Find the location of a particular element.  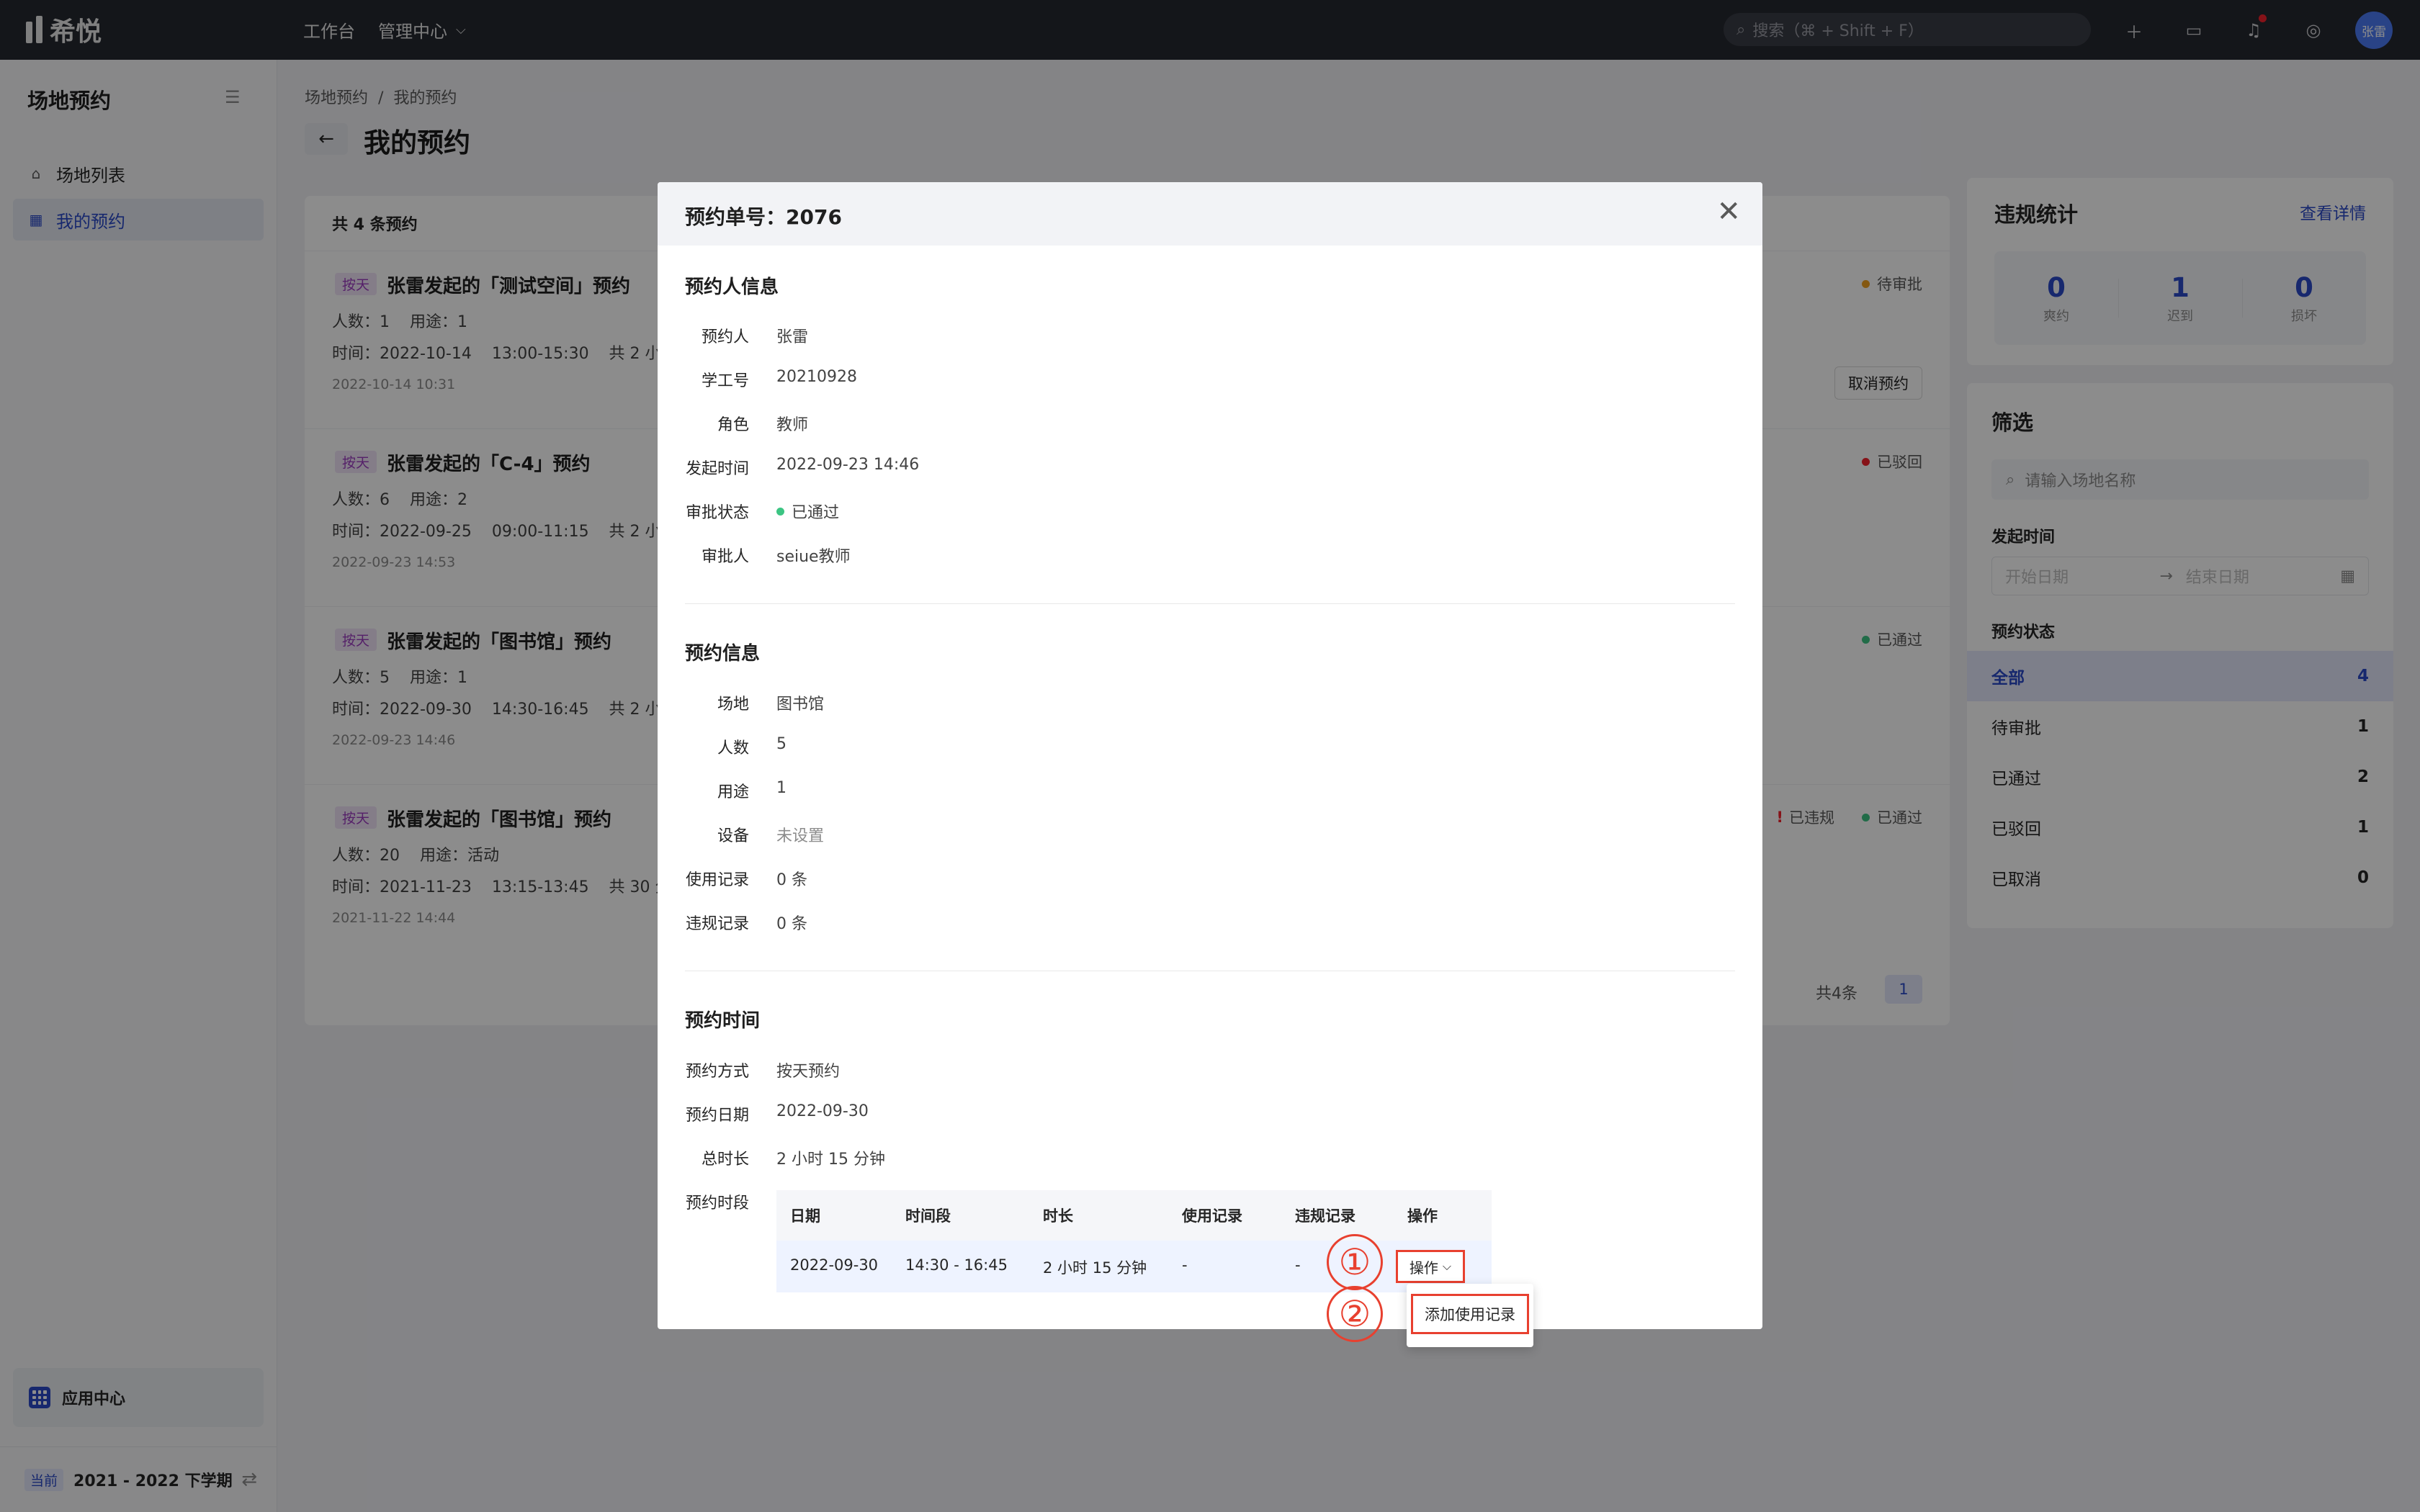

add-usage-record-option: 添加使用记录 is located at coordinates (1470, 1314).